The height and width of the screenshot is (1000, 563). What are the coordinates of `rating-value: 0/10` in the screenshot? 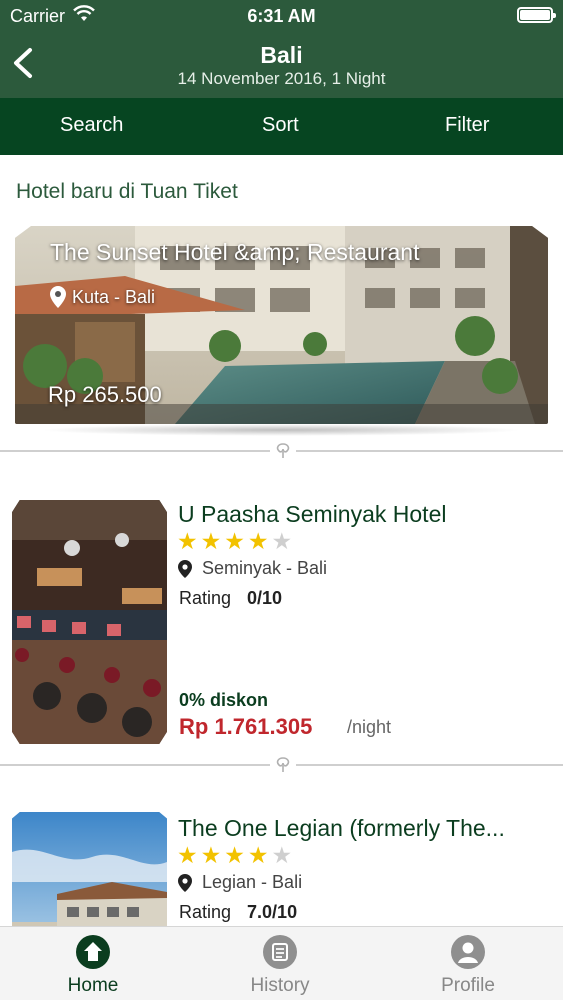 It's located at (265, 598).